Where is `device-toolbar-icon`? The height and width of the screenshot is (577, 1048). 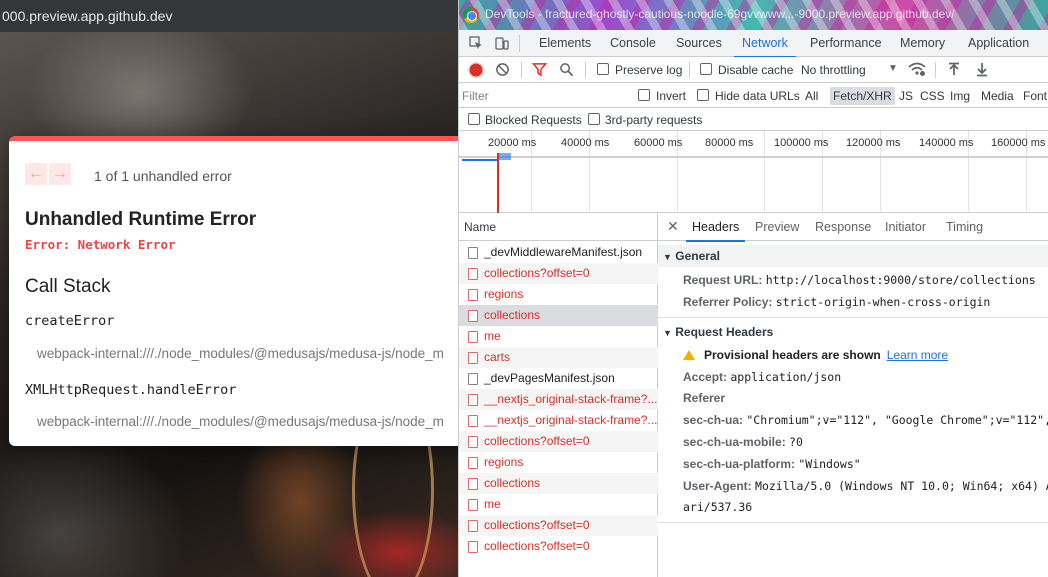
device-toolbar-icon is located at coordinates (502, 43).